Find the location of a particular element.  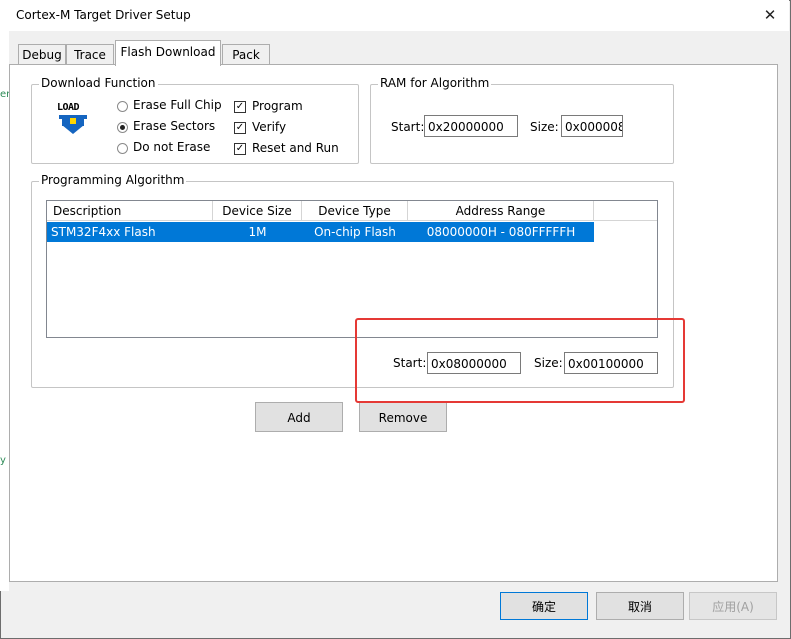

radio-label: Erase Sectors is located at coordinates (174, 126).